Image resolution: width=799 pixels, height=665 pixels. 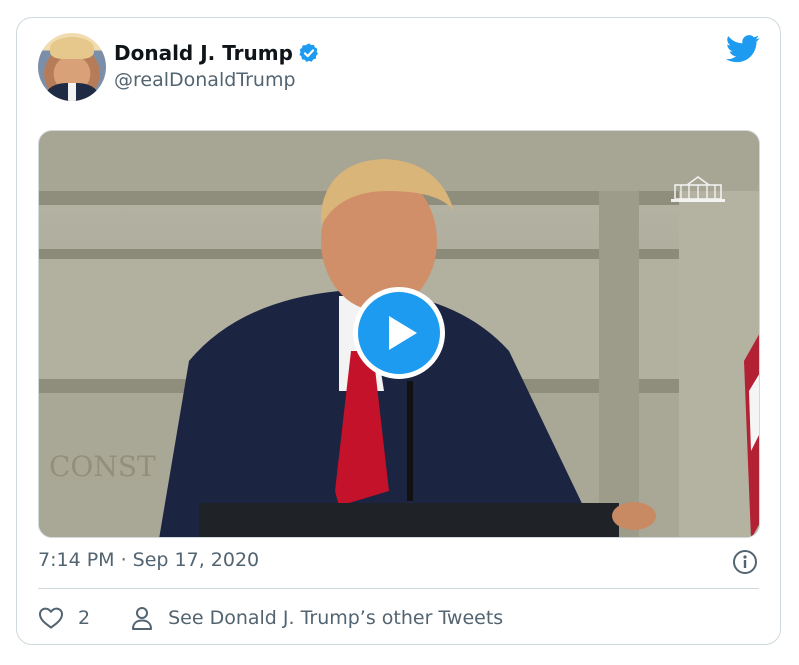 I want to click on tweet-actions: 2 See Donald J. Trump’s other Tweets, so click(x=270, y=618).